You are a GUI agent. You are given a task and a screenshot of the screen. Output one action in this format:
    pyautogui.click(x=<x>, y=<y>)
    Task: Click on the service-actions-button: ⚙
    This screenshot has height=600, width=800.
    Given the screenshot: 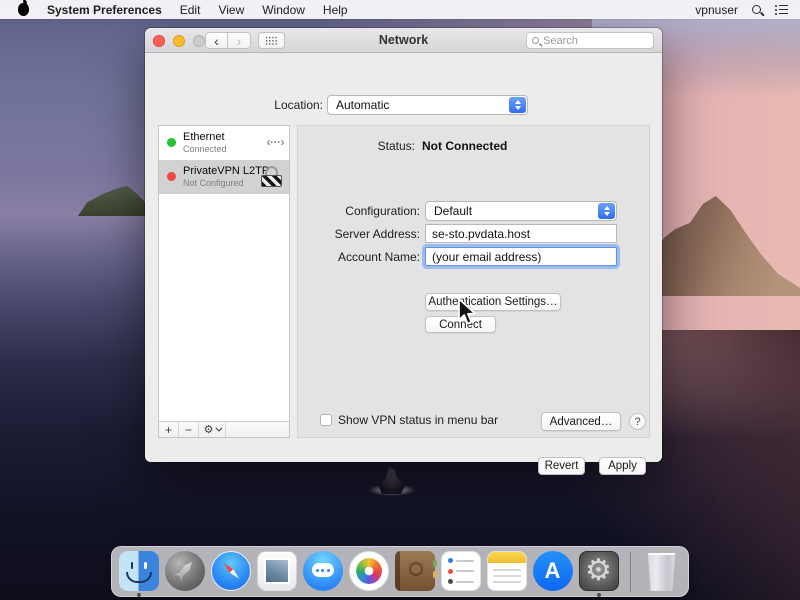 What is the action you would take?
    pyautogui.click(x=212, y=429)
    